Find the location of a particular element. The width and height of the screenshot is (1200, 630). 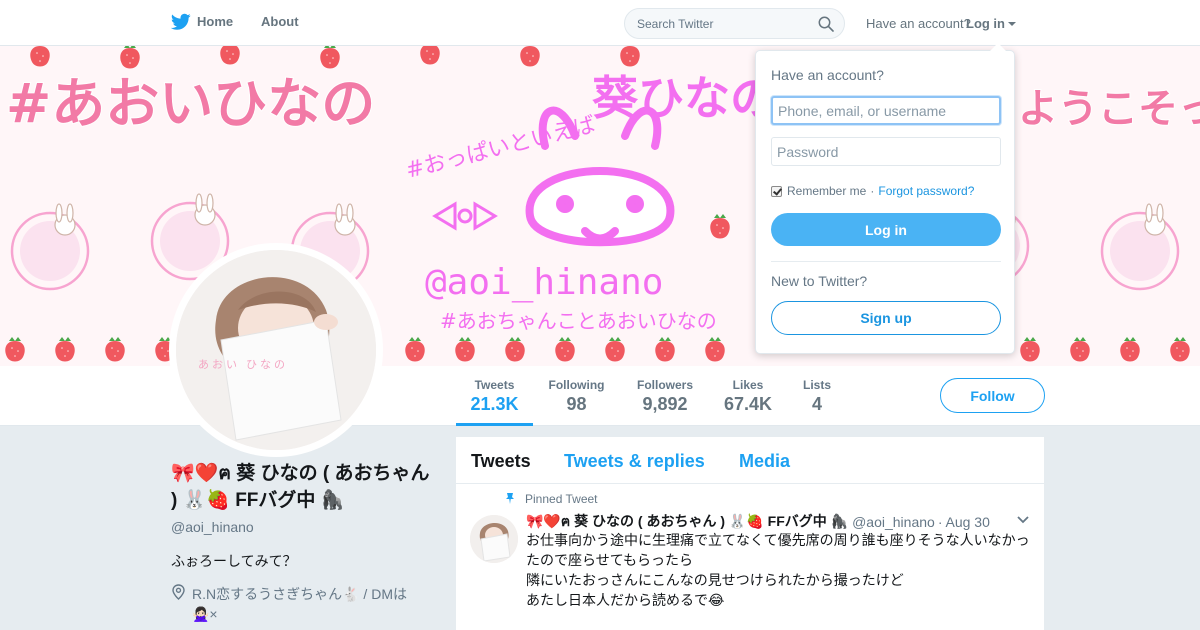

profile-handle: @aoi_hinano is located at coordinates (212, 527).